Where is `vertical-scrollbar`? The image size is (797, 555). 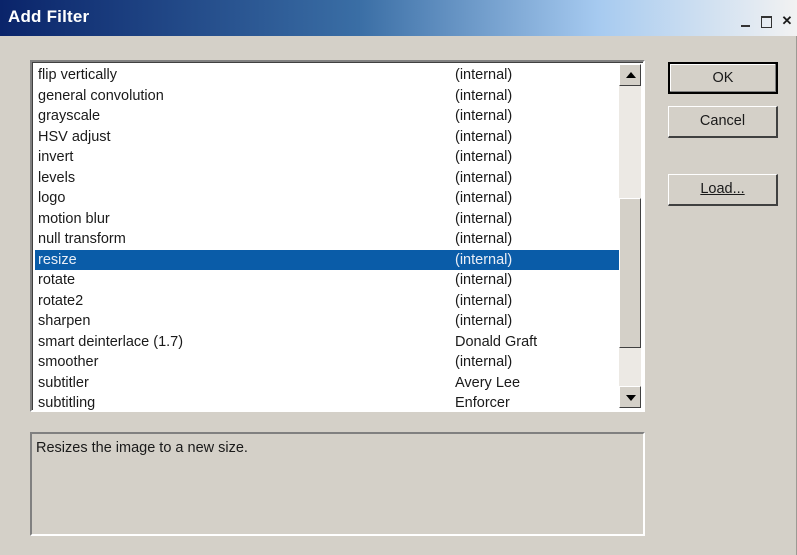 vertical-scrollbar is located at coordinates (630, 236).